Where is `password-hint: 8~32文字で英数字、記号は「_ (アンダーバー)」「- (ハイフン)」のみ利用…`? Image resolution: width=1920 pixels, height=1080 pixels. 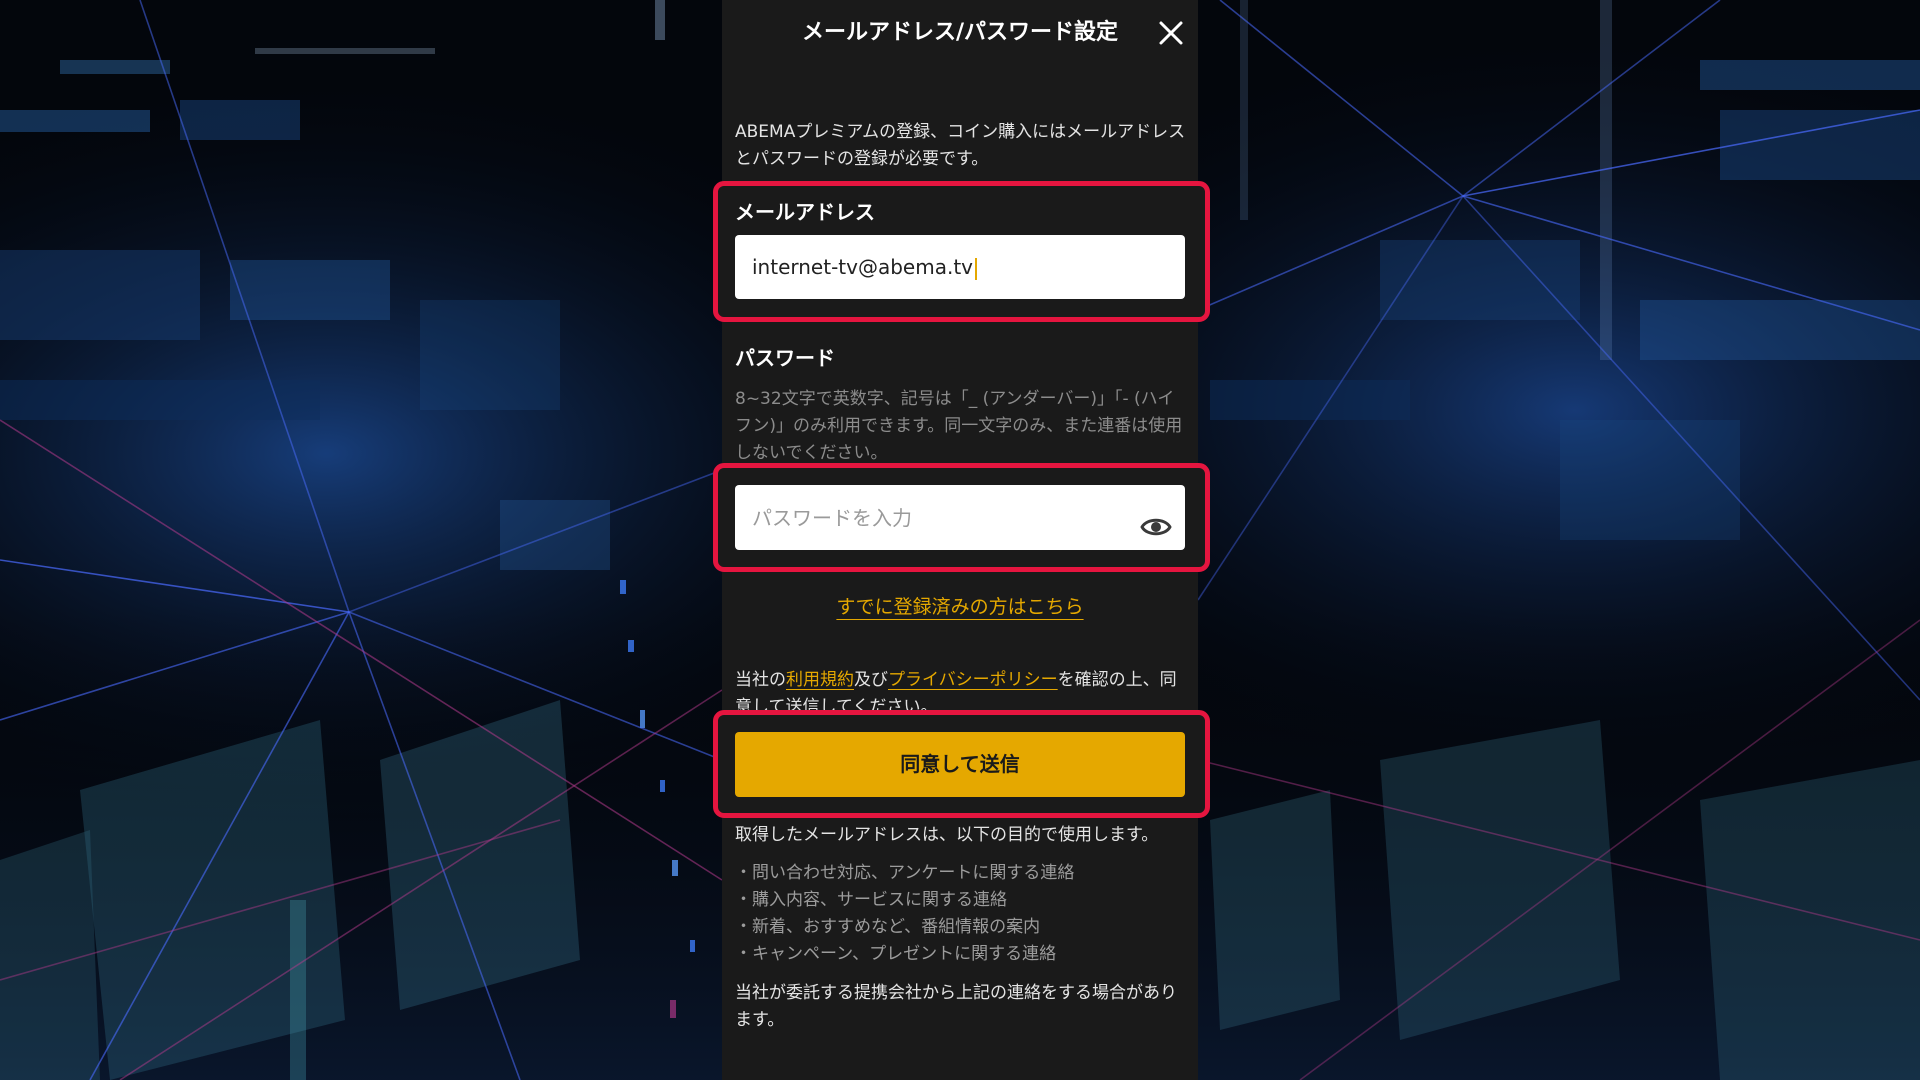 password-hint: 8~32文字で英数字、記号は「_ (アンダーバー)」「- (ハイフン)」のみ利用… is located at coordinates (959, 426).